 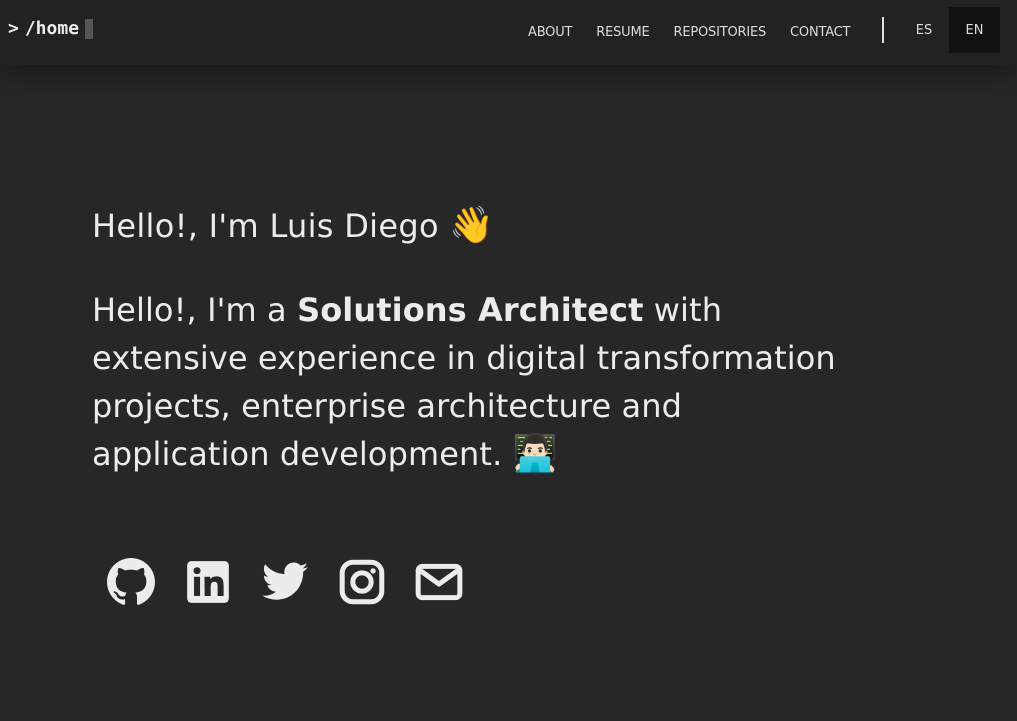 I want to click on hero-greeting: Hello!, I'm Luis Diego 👋, so click(x=293, y=225).